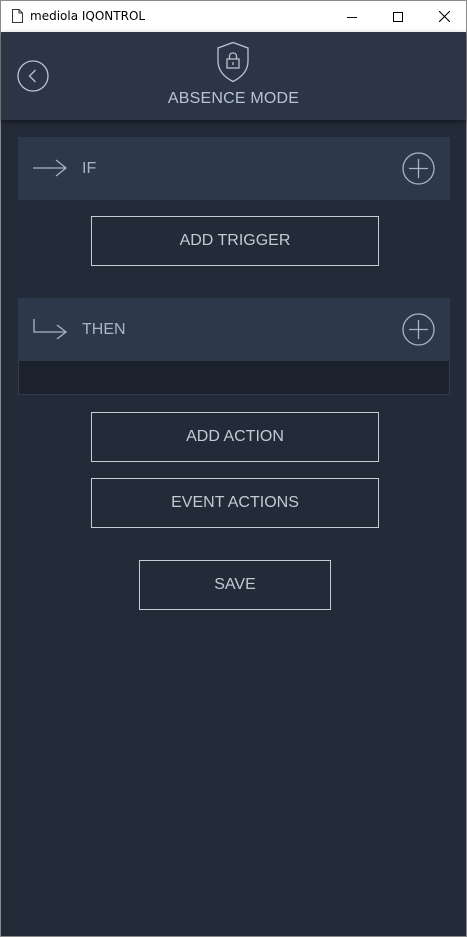  What do you see at coordinates (235, 503) in the screenshot?
I see `event-actions-button: EVENT ACTIONS` at bounding box center [235, 503].